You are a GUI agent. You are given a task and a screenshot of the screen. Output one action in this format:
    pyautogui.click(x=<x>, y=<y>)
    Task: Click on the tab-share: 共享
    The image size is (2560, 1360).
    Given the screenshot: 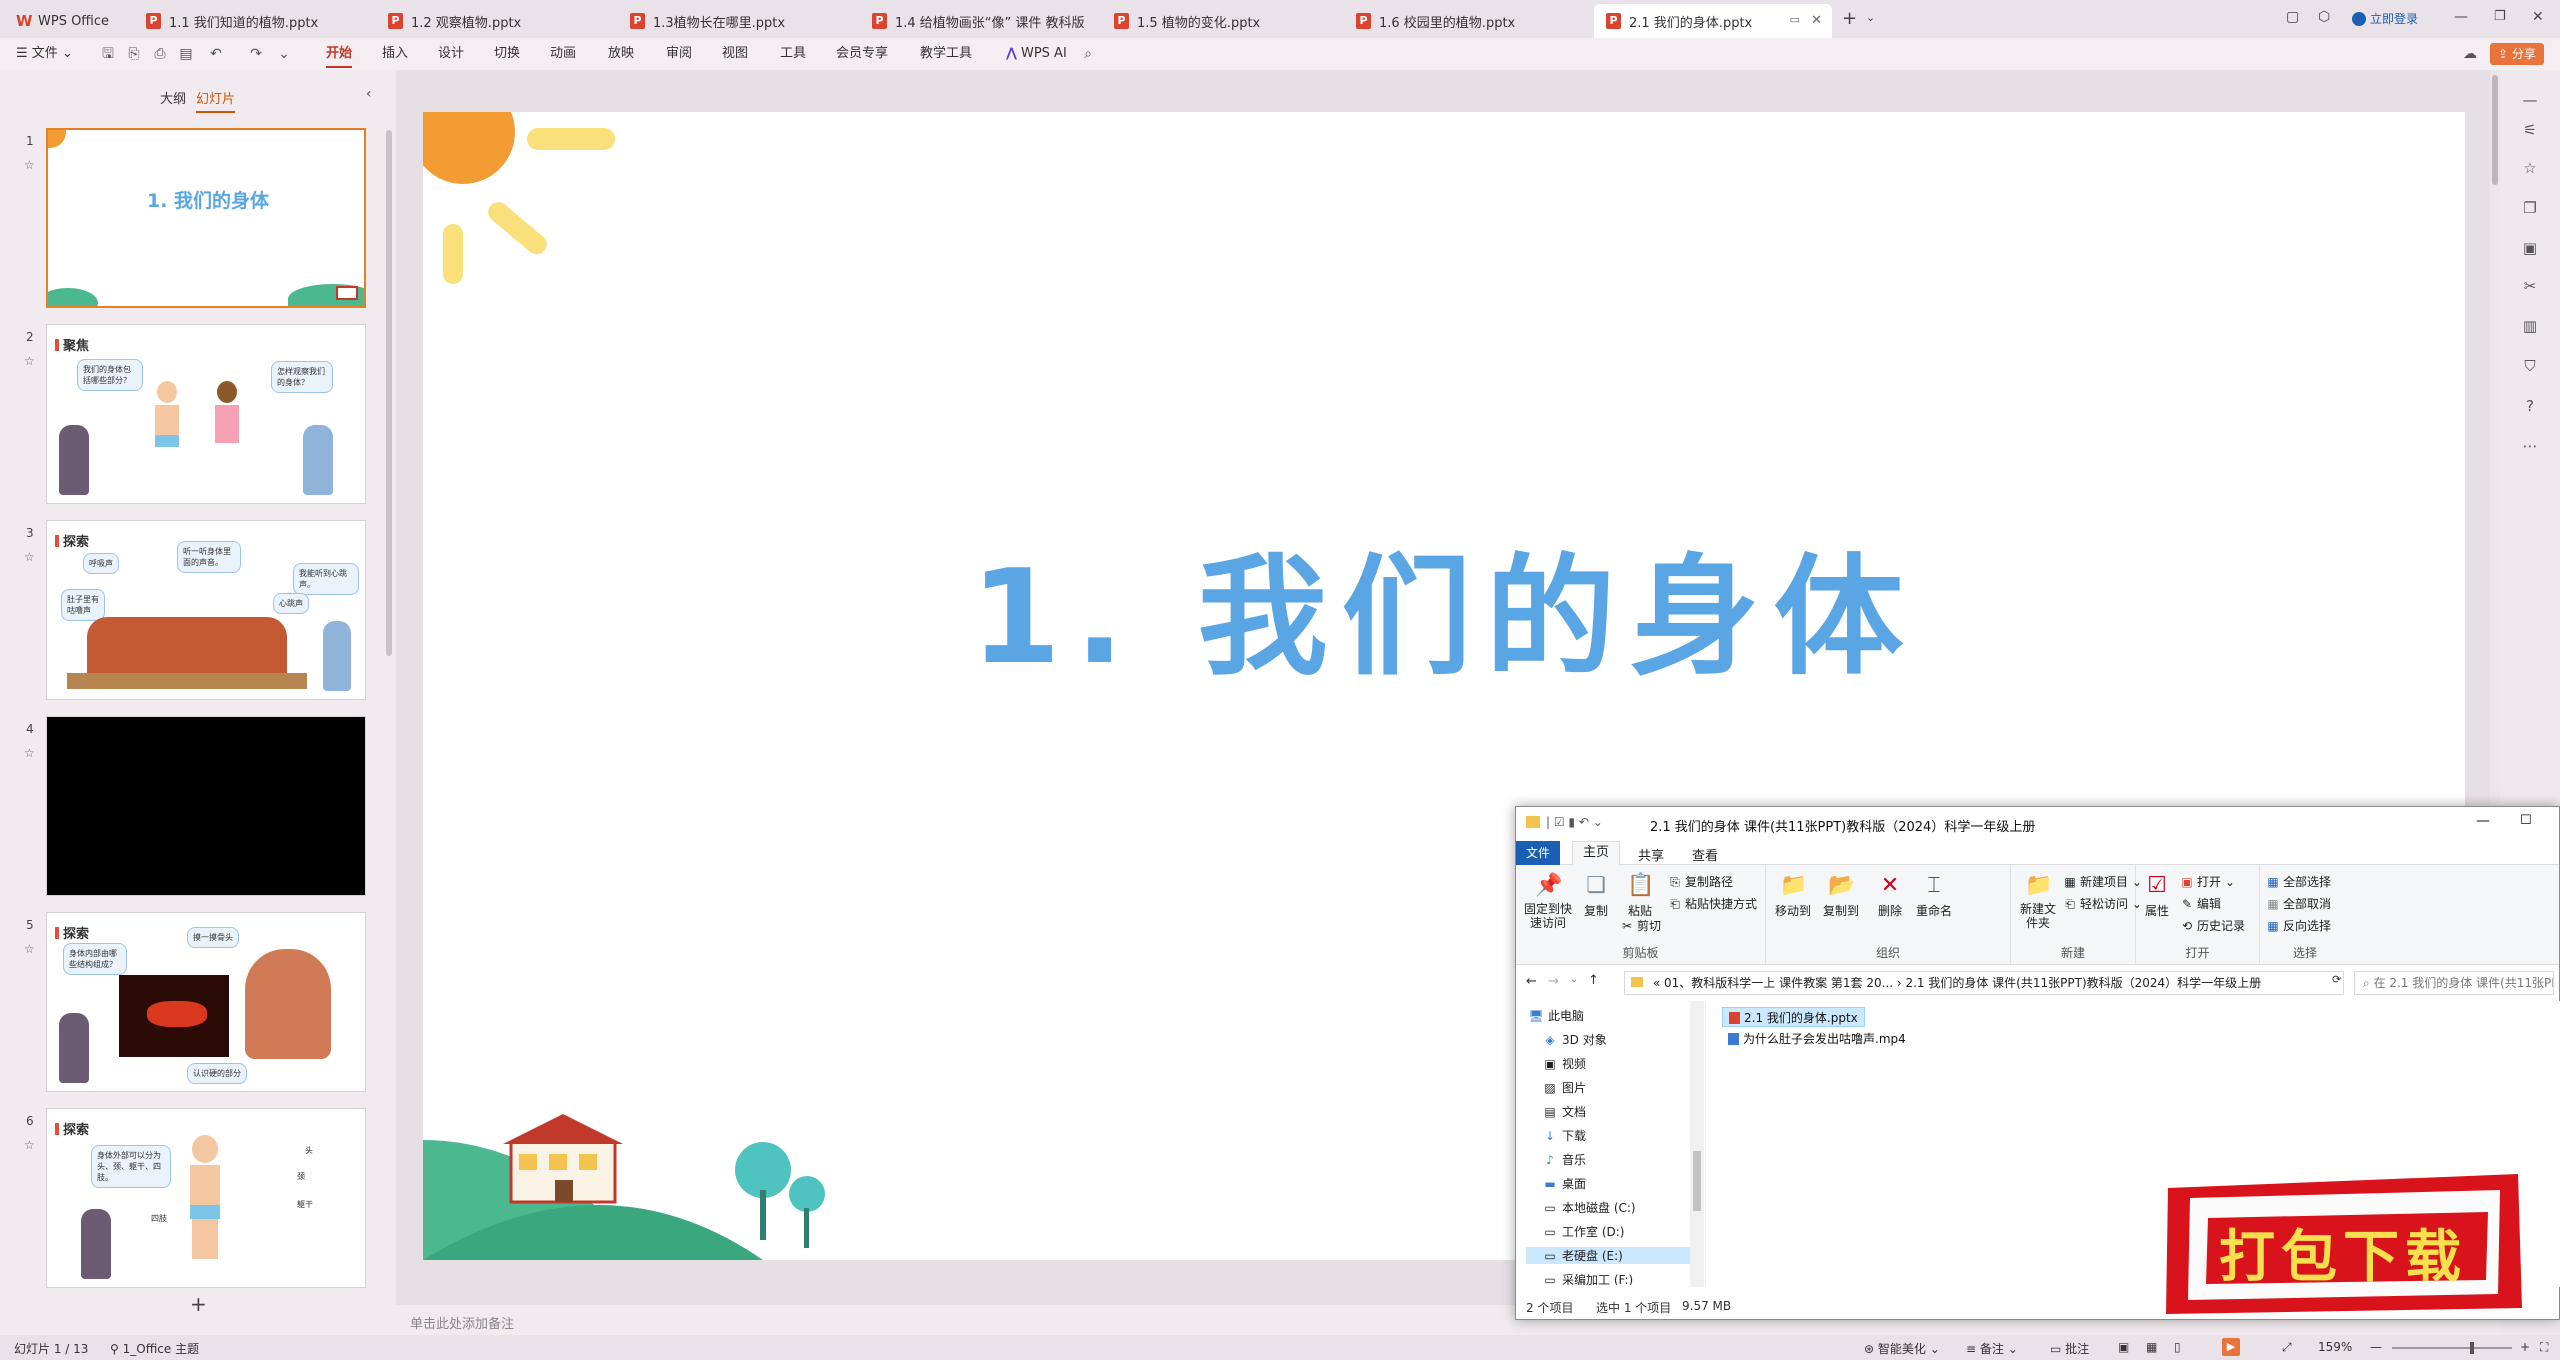 What is the action you would take?
    pyautogui.click(x=1651, y=854)
    